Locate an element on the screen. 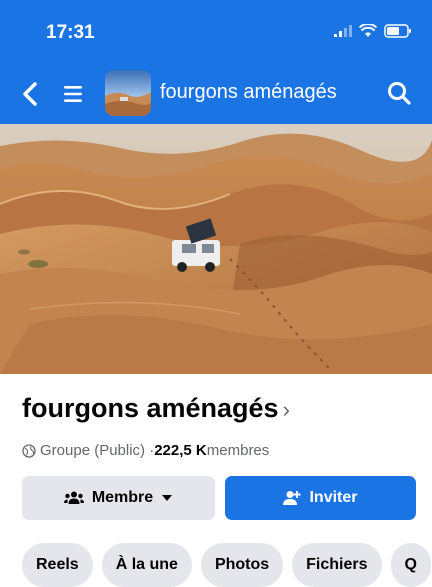 The height and width of the screenshot is (587, 432). tab-label: Q is located at coordinates (410, 564).